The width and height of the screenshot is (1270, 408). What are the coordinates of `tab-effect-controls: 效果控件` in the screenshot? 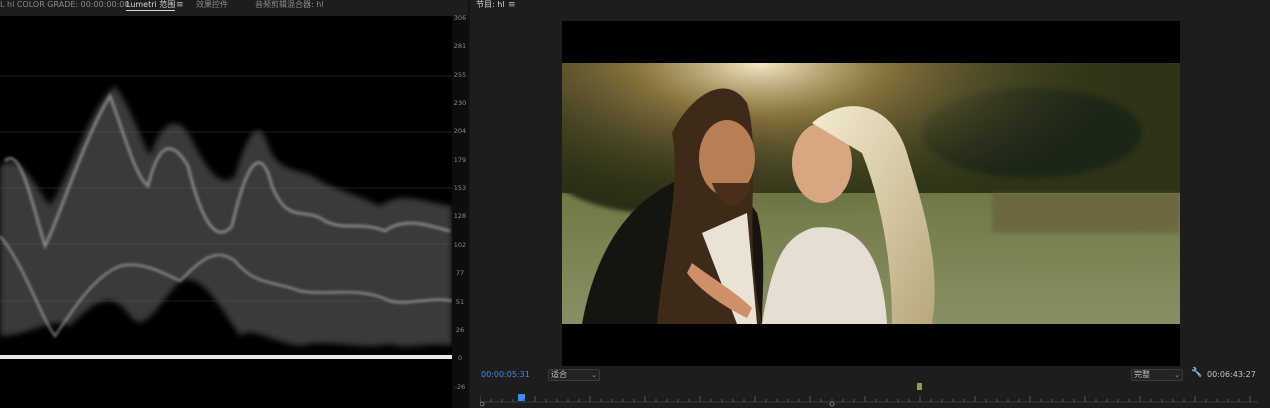 It's located at (212, 5).